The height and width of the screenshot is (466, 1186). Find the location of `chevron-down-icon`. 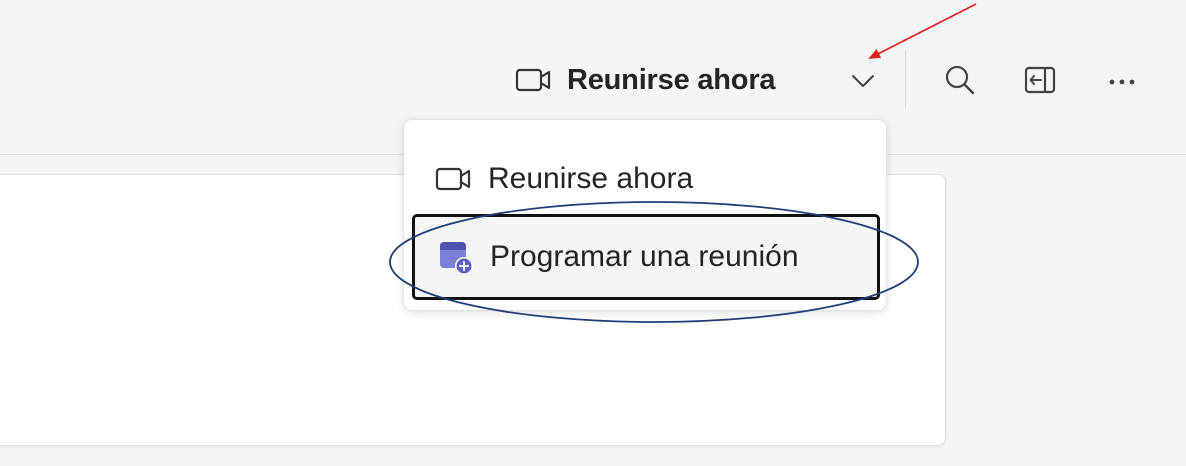

chevron-down-icon is located at coordinates (863, 81).